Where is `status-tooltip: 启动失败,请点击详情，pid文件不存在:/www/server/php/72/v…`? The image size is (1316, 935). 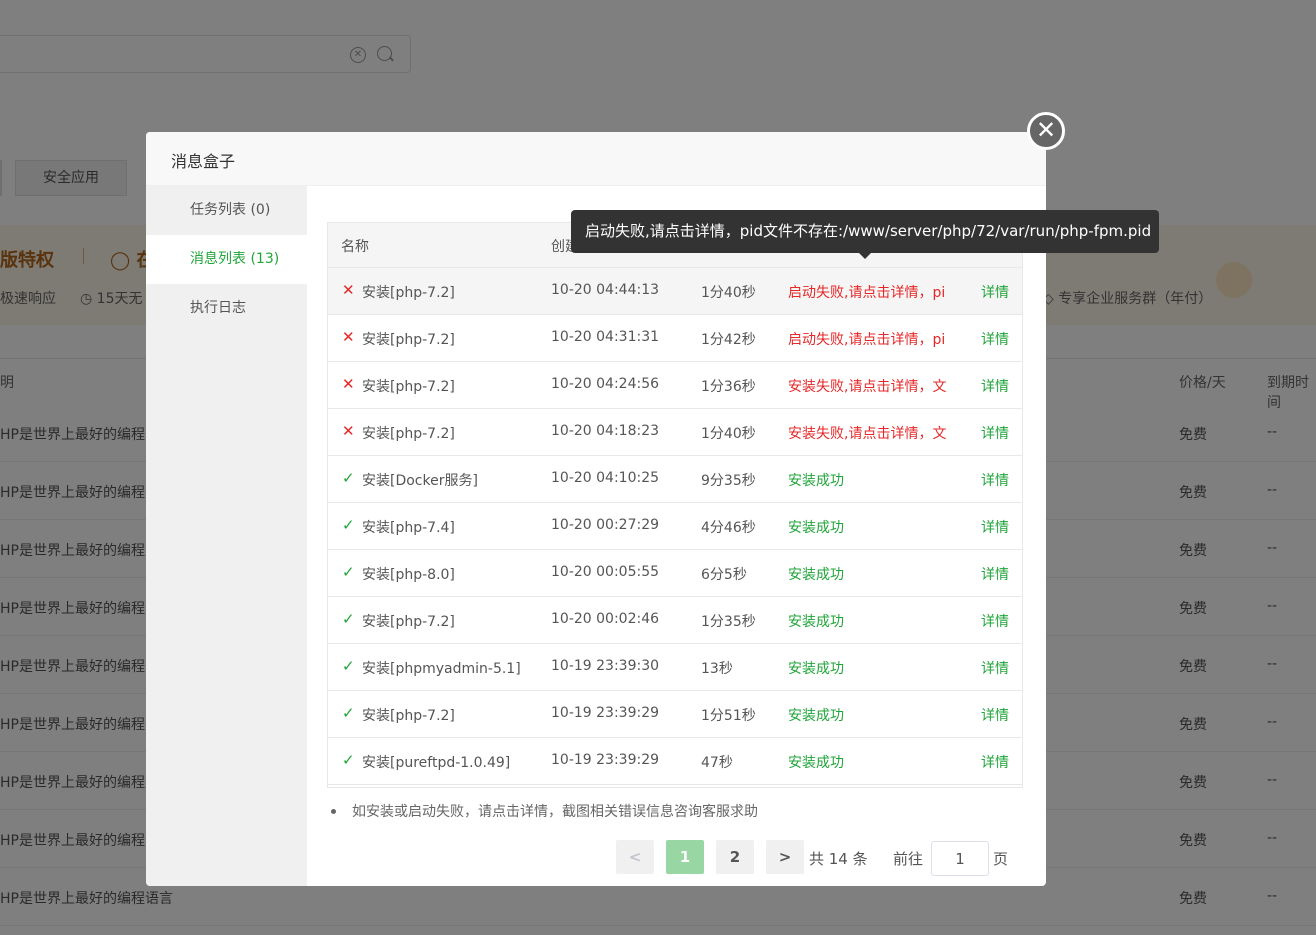 status-tooltip: 启动失败,请点击详情，pid文件不存在:/www/server/php/72/v… is located at coordinates (865, 234).